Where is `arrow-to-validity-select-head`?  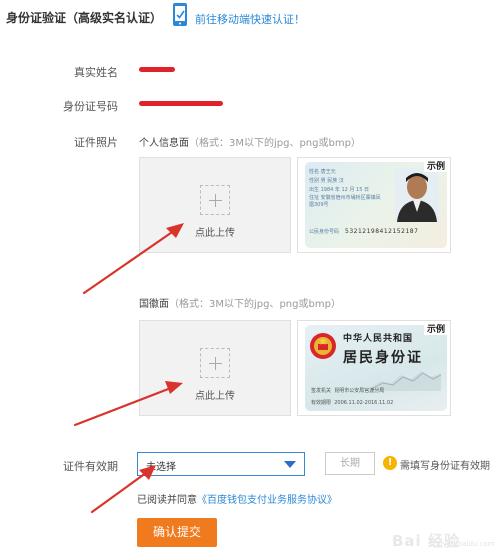 arrow-to-validity-select-head is located at coordinates (147, 472).